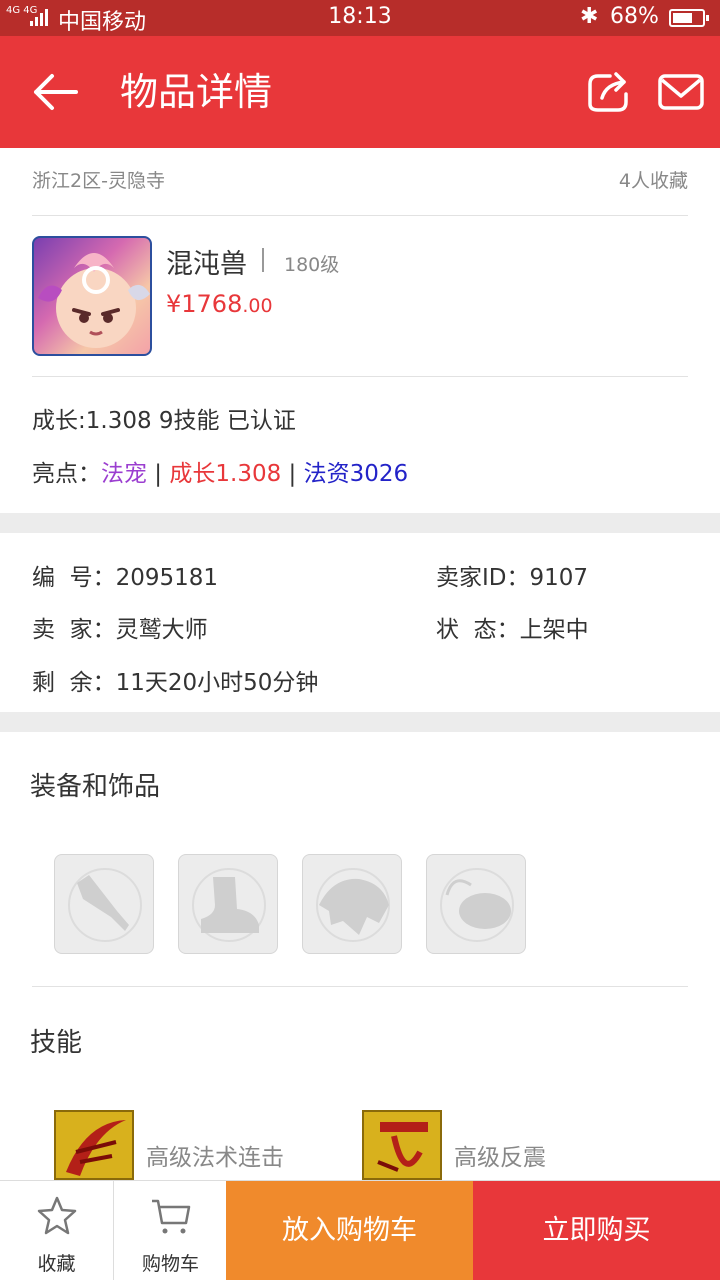 This screenshot has height=1280, width=720. I want to click on seller-id: 卖家ID：9107, so click(512, 575).